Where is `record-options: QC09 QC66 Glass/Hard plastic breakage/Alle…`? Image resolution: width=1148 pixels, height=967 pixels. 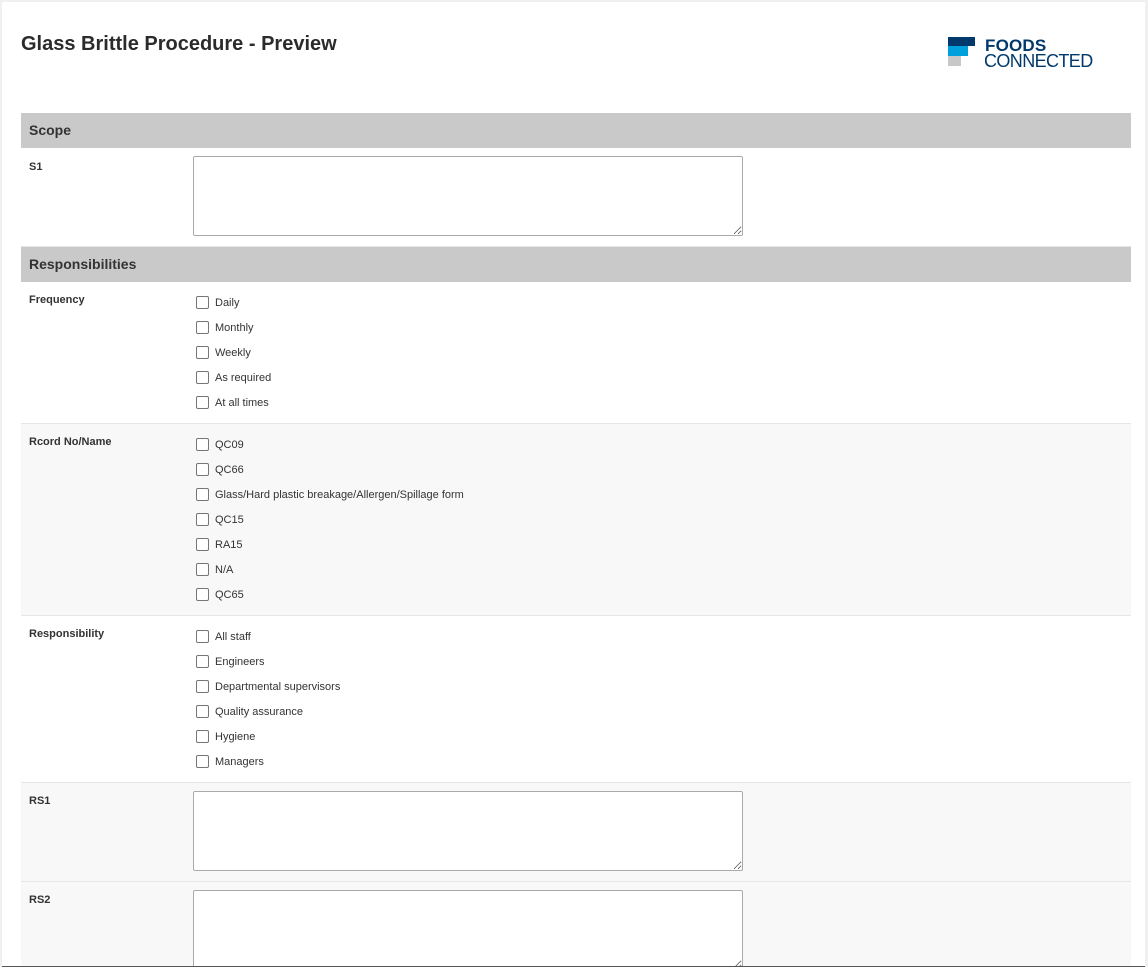
record-options: QC09 QC66 Glass/Hard plastic breakage/Alle… is located at coordinates (330, 519).